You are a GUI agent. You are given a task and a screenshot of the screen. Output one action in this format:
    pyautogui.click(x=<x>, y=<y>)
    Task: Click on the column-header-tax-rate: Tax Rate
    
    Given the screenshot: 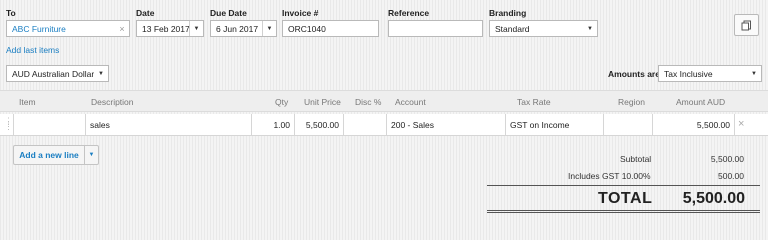 What is the action you would take?
    pyautogui.click(x=534, y=102)
    